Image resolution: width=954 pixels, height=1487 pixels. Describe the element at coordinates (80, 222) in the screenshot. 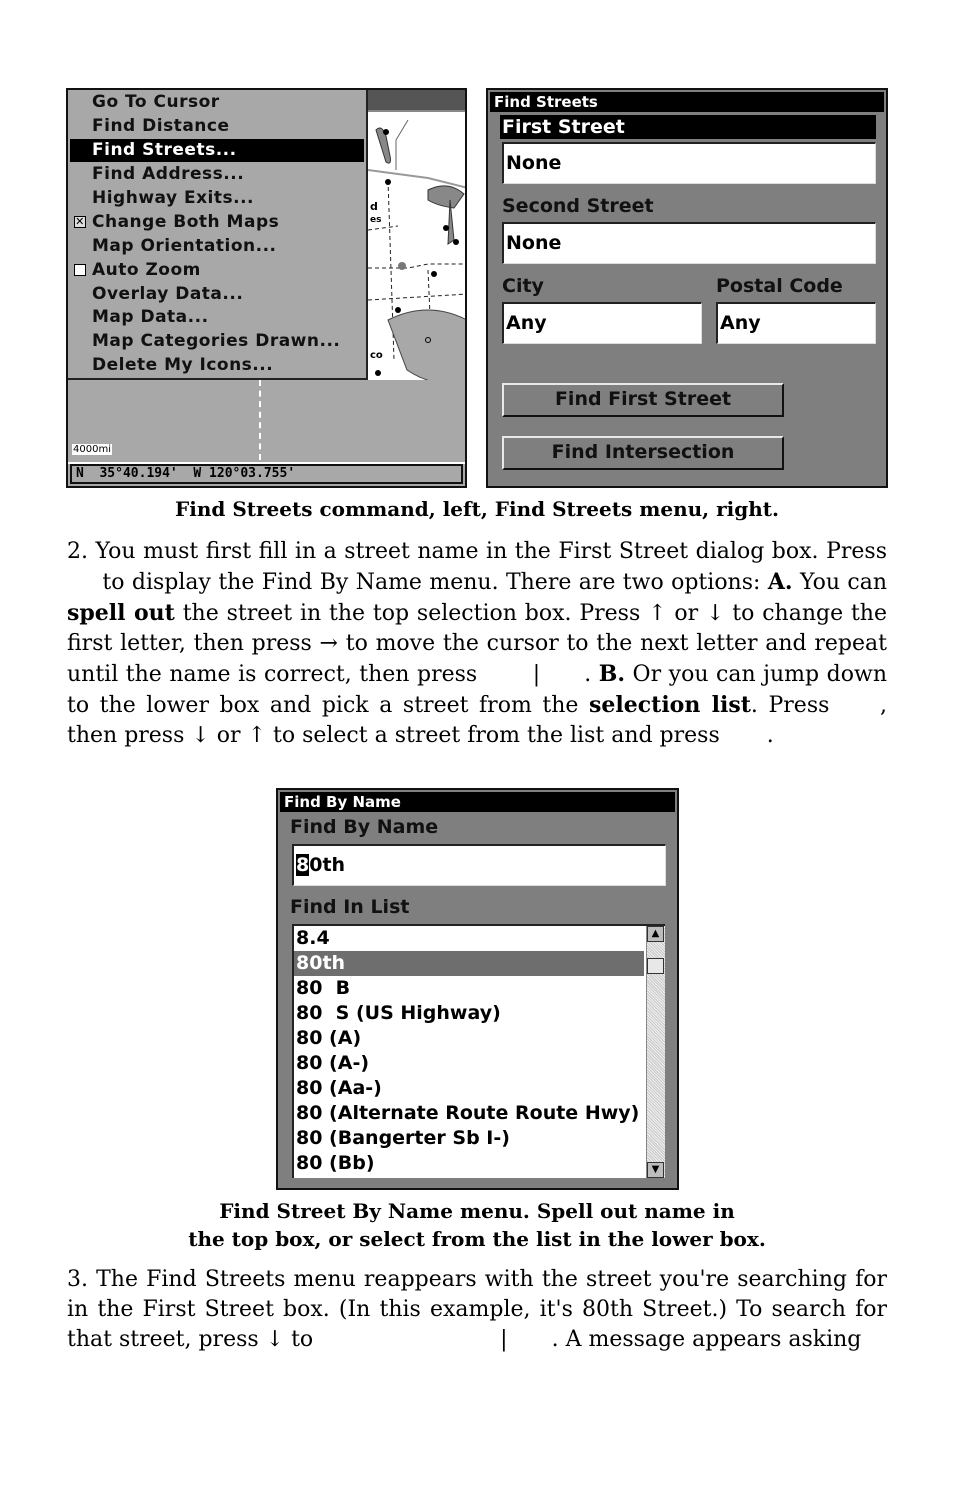

I see `checkbox-checked-icon: ✕` at that location.